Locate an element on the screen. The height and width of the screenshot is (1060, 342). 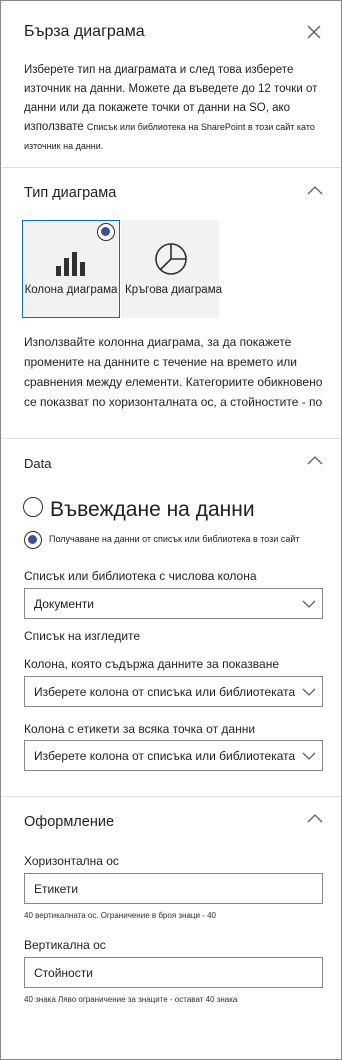
labels-column-label: Колона с етикети за всяка точка от данни is located at coordinates (140, 729).